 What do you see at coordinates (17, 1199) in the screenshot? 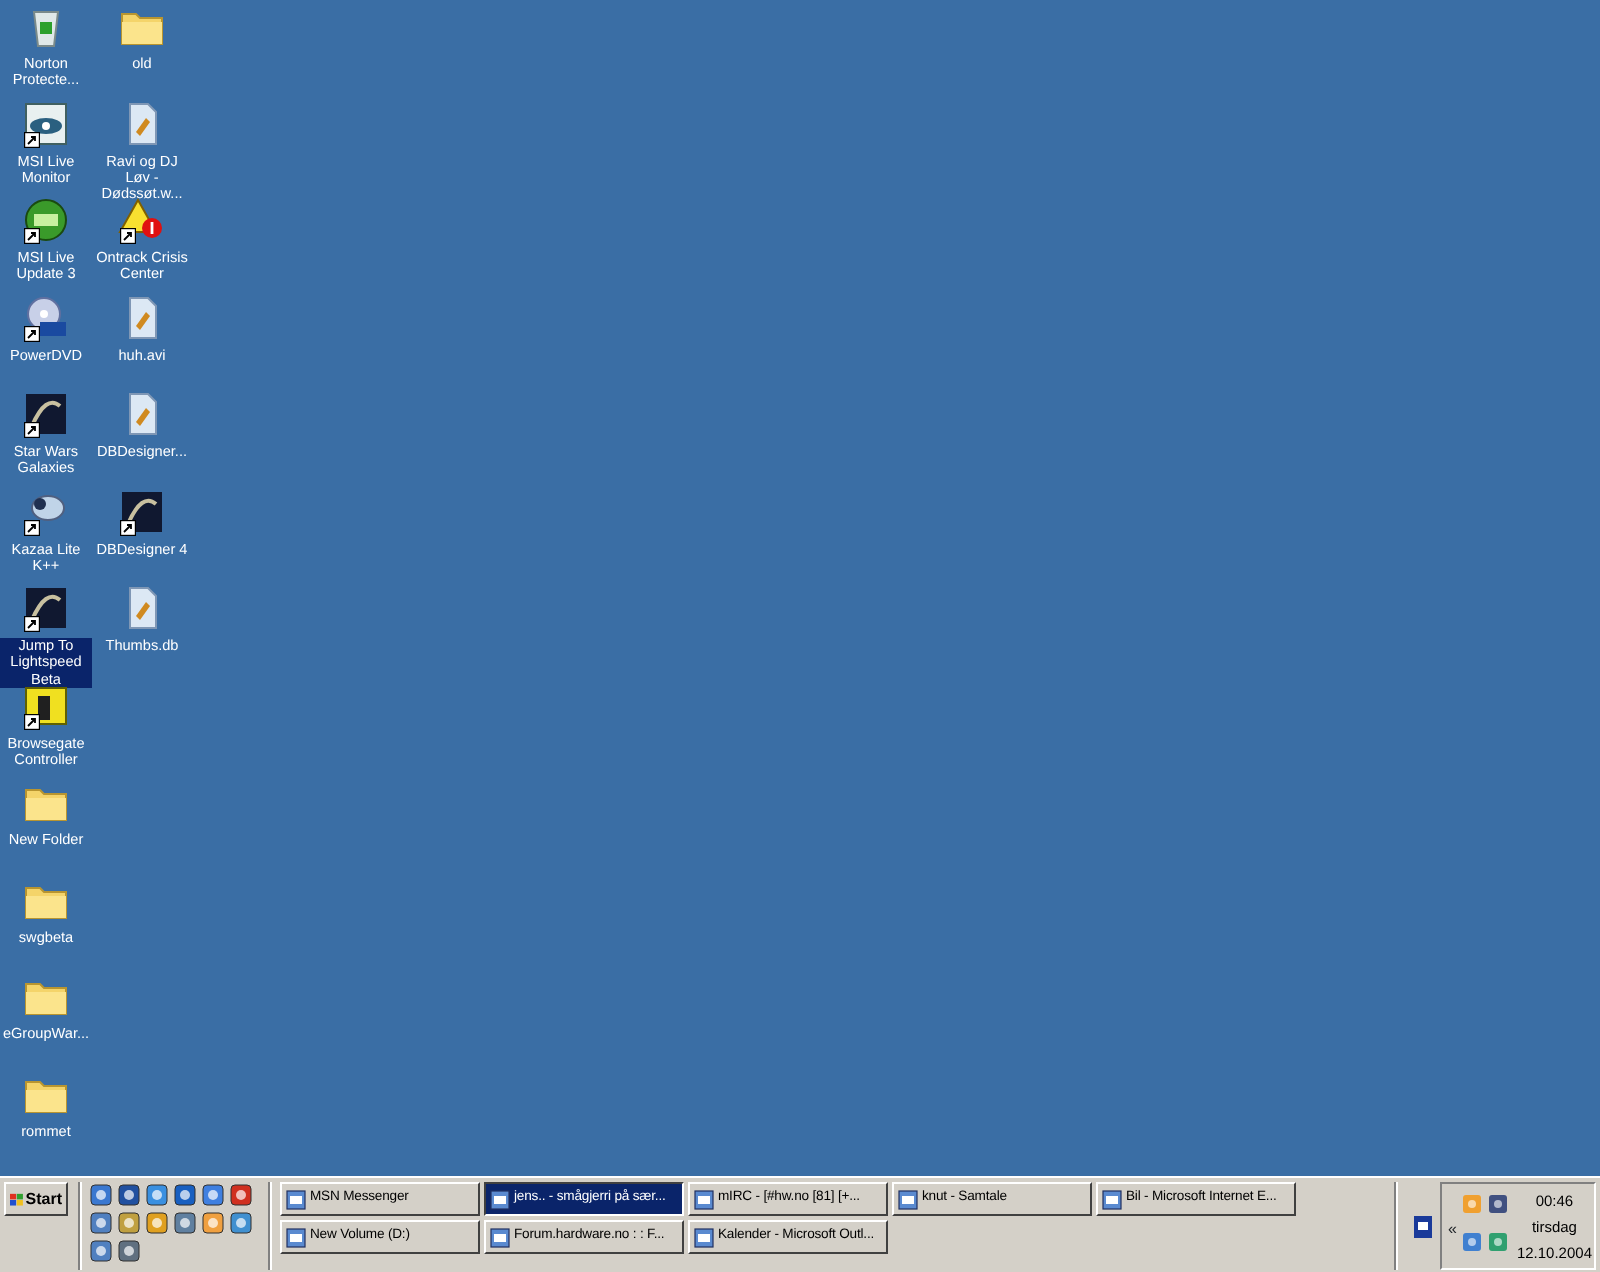
I see `windows-logo-icon` at bounding box center [17, 1199].